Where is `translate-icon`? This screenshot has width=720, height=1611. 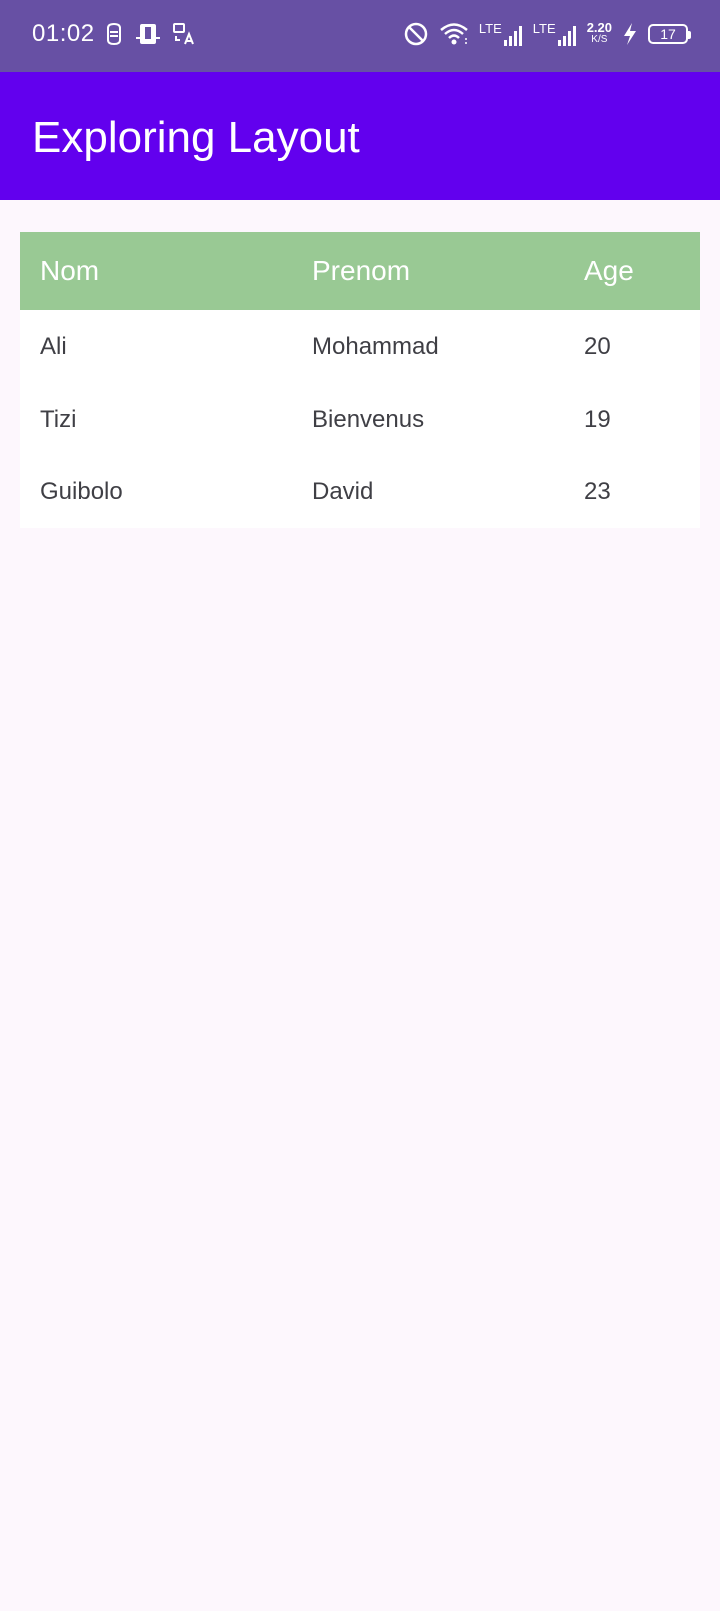
translate-icon is located at coordinates (184, 34).